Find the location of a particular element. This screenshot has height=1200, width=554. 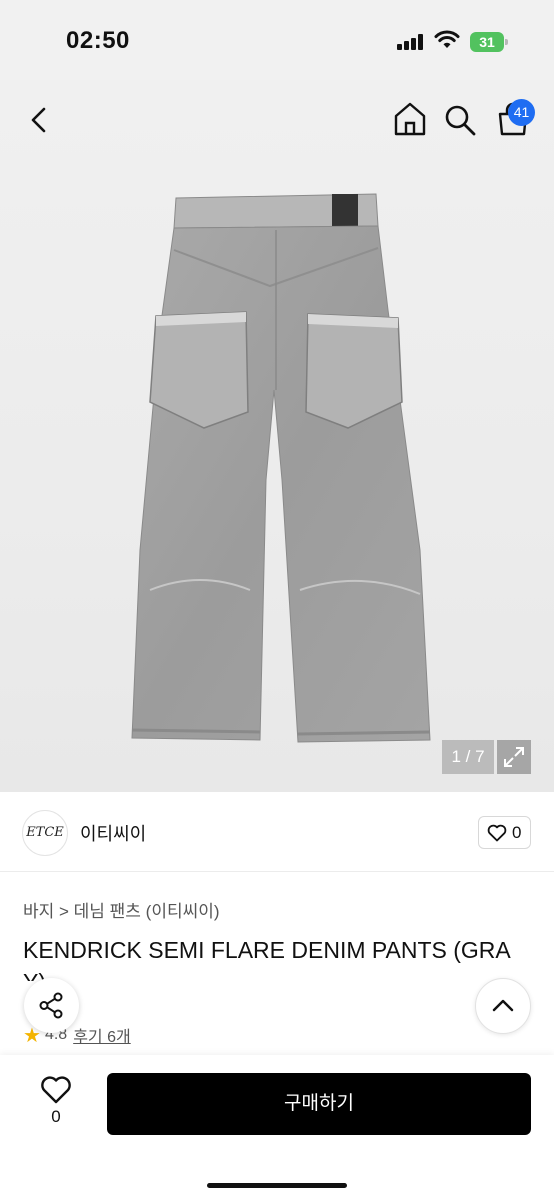

expand-icon is located at coordinates (514, 757).